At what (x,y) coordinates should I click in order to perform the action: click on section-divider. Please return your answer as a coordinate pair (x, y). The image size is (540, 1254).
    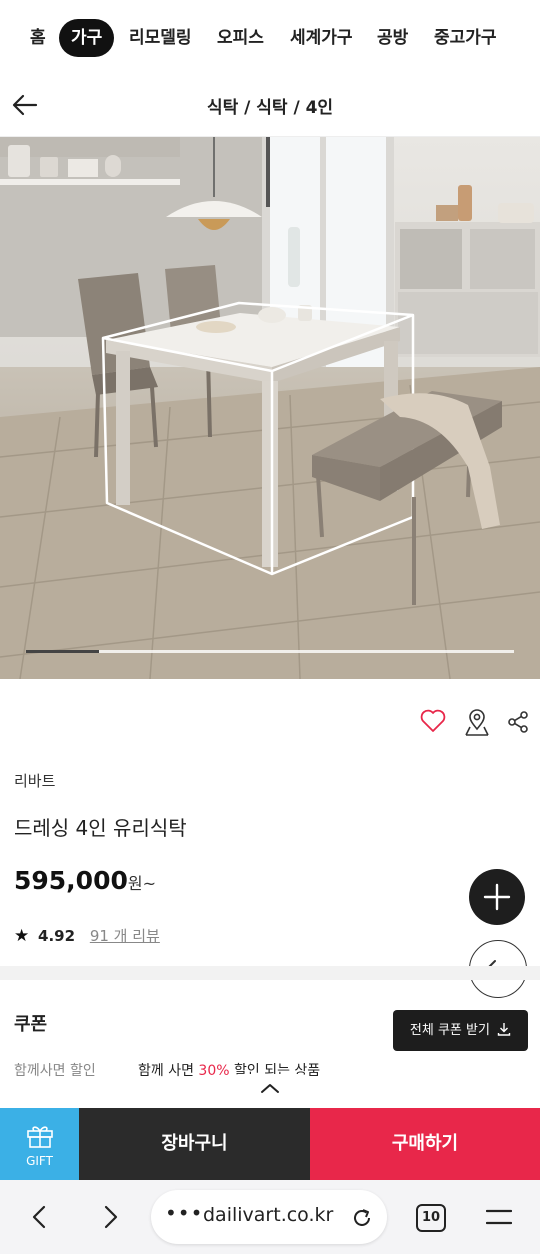
    Looking at the image, I should click on (270, 973).